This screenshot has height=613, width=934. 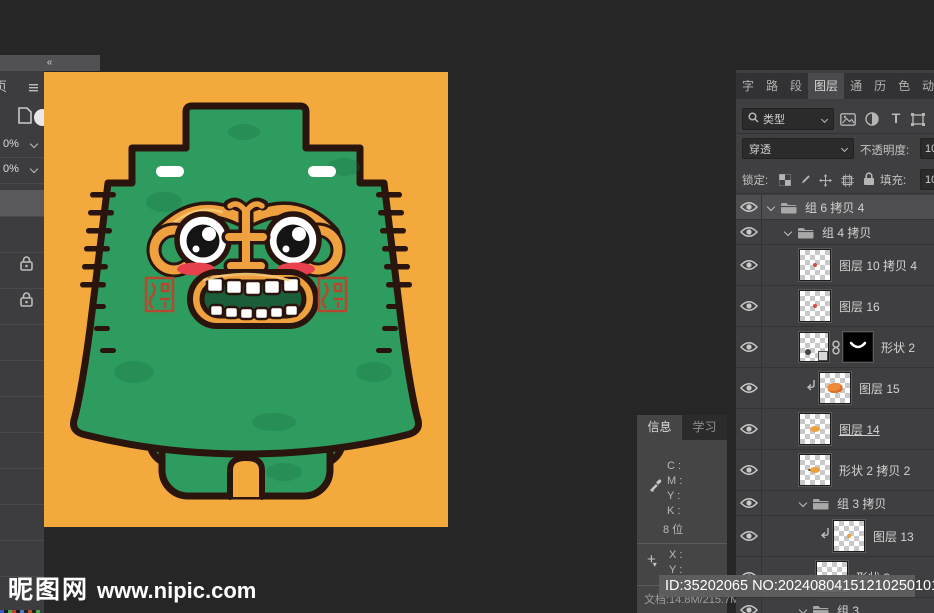 I want to click on mask-link-icon, so click(x=836, y=347).